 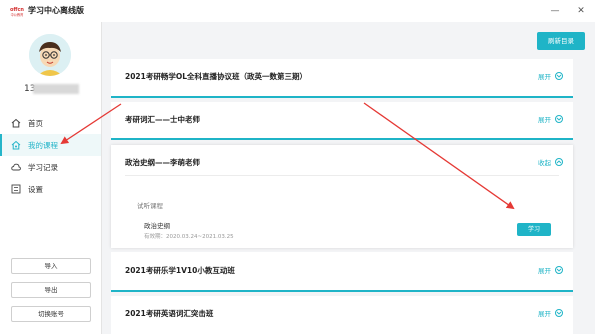 What do you see at coordinates (43, 145) in the screenshot?
I see `sidebar-item-label: 我的课程` at bounding box center [43, 145].